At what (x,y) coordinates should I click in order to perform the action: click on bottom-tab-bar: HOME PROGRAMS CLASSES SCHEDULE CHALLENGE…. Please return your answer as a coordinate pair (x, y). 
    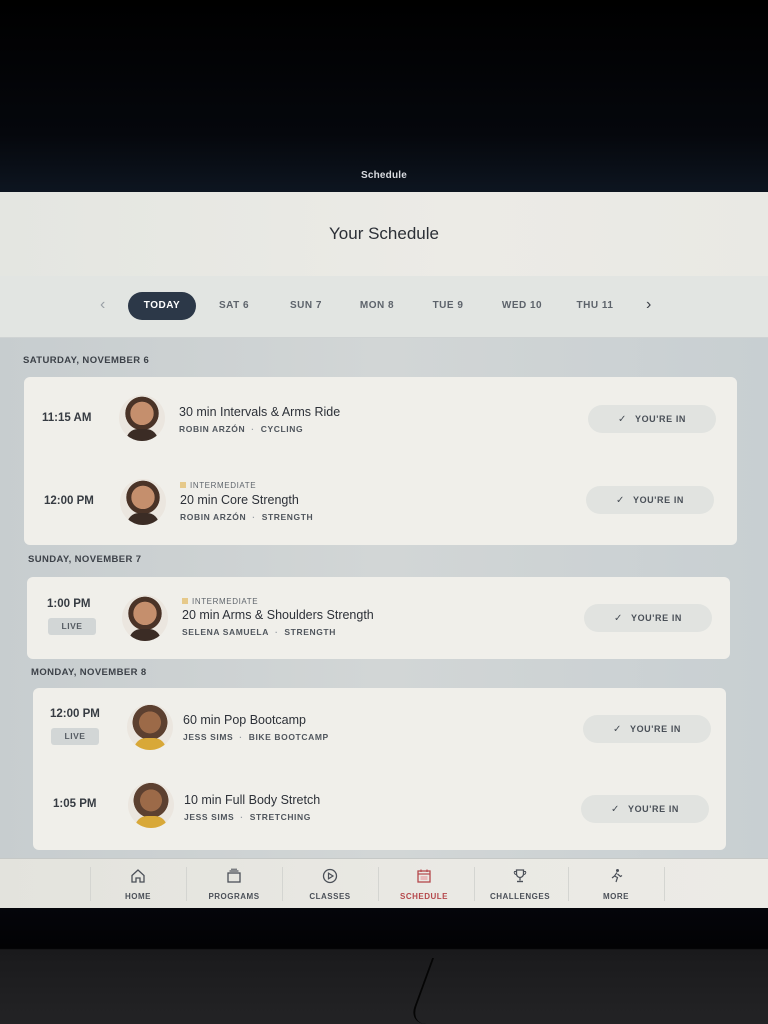
    Looking at the image, I should click on (384, 883).